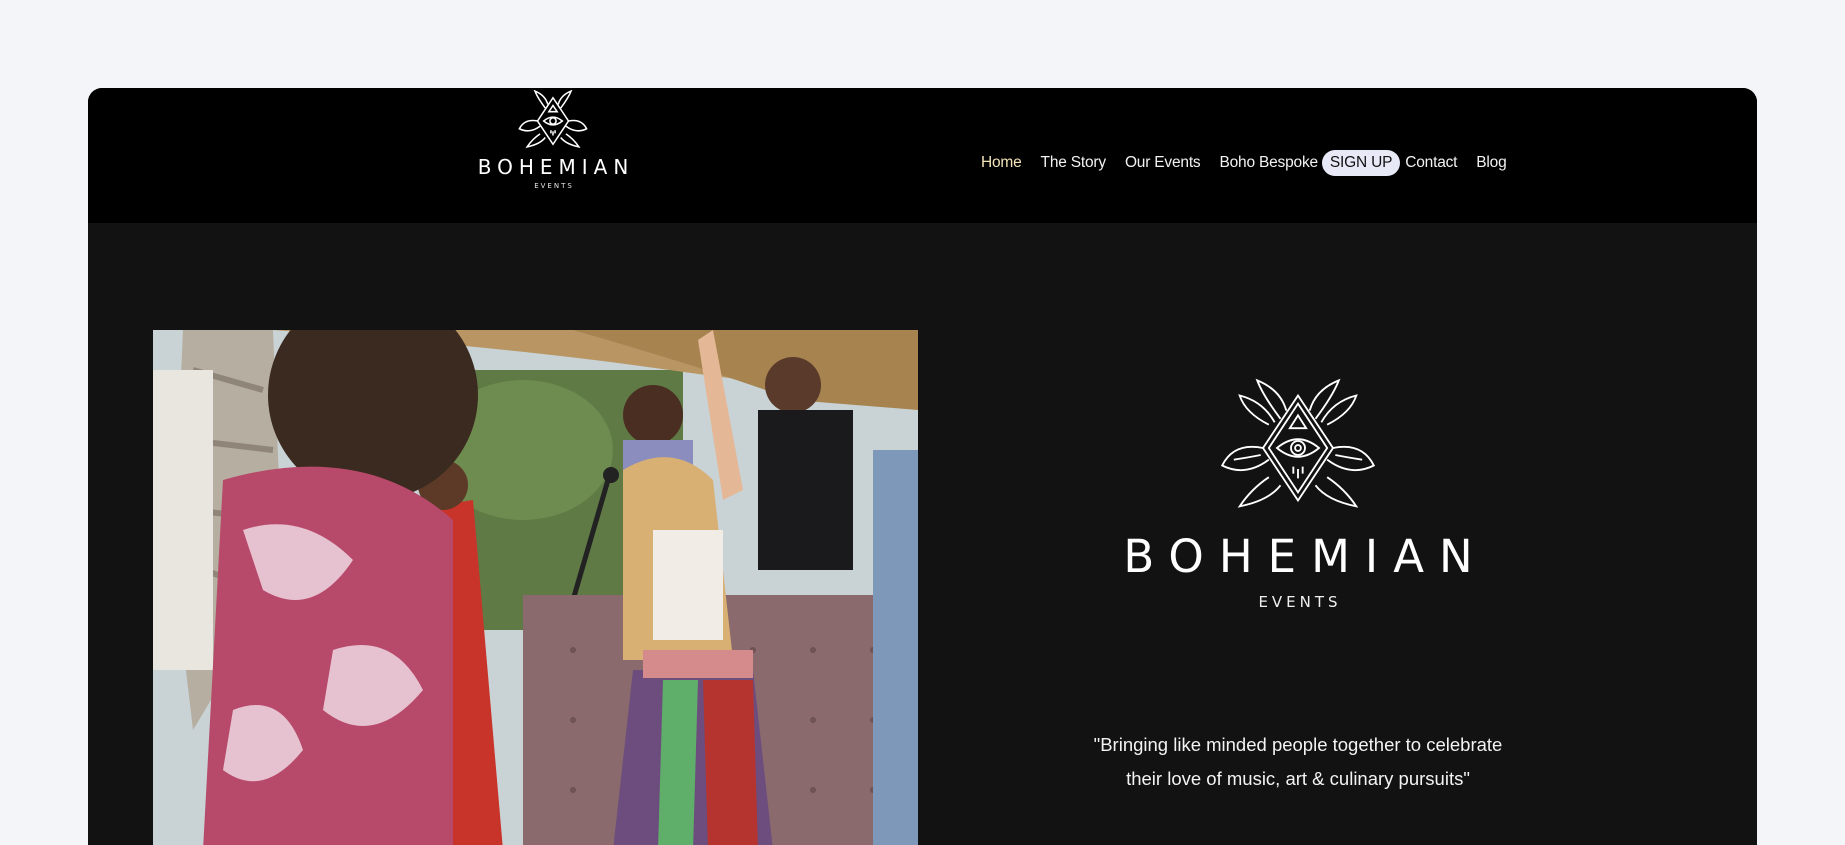 The image size is (1845, 845). Describe the element at coordinates (1074, 163) in the screenshot. I see `nav-the-story: The Story` at that location.